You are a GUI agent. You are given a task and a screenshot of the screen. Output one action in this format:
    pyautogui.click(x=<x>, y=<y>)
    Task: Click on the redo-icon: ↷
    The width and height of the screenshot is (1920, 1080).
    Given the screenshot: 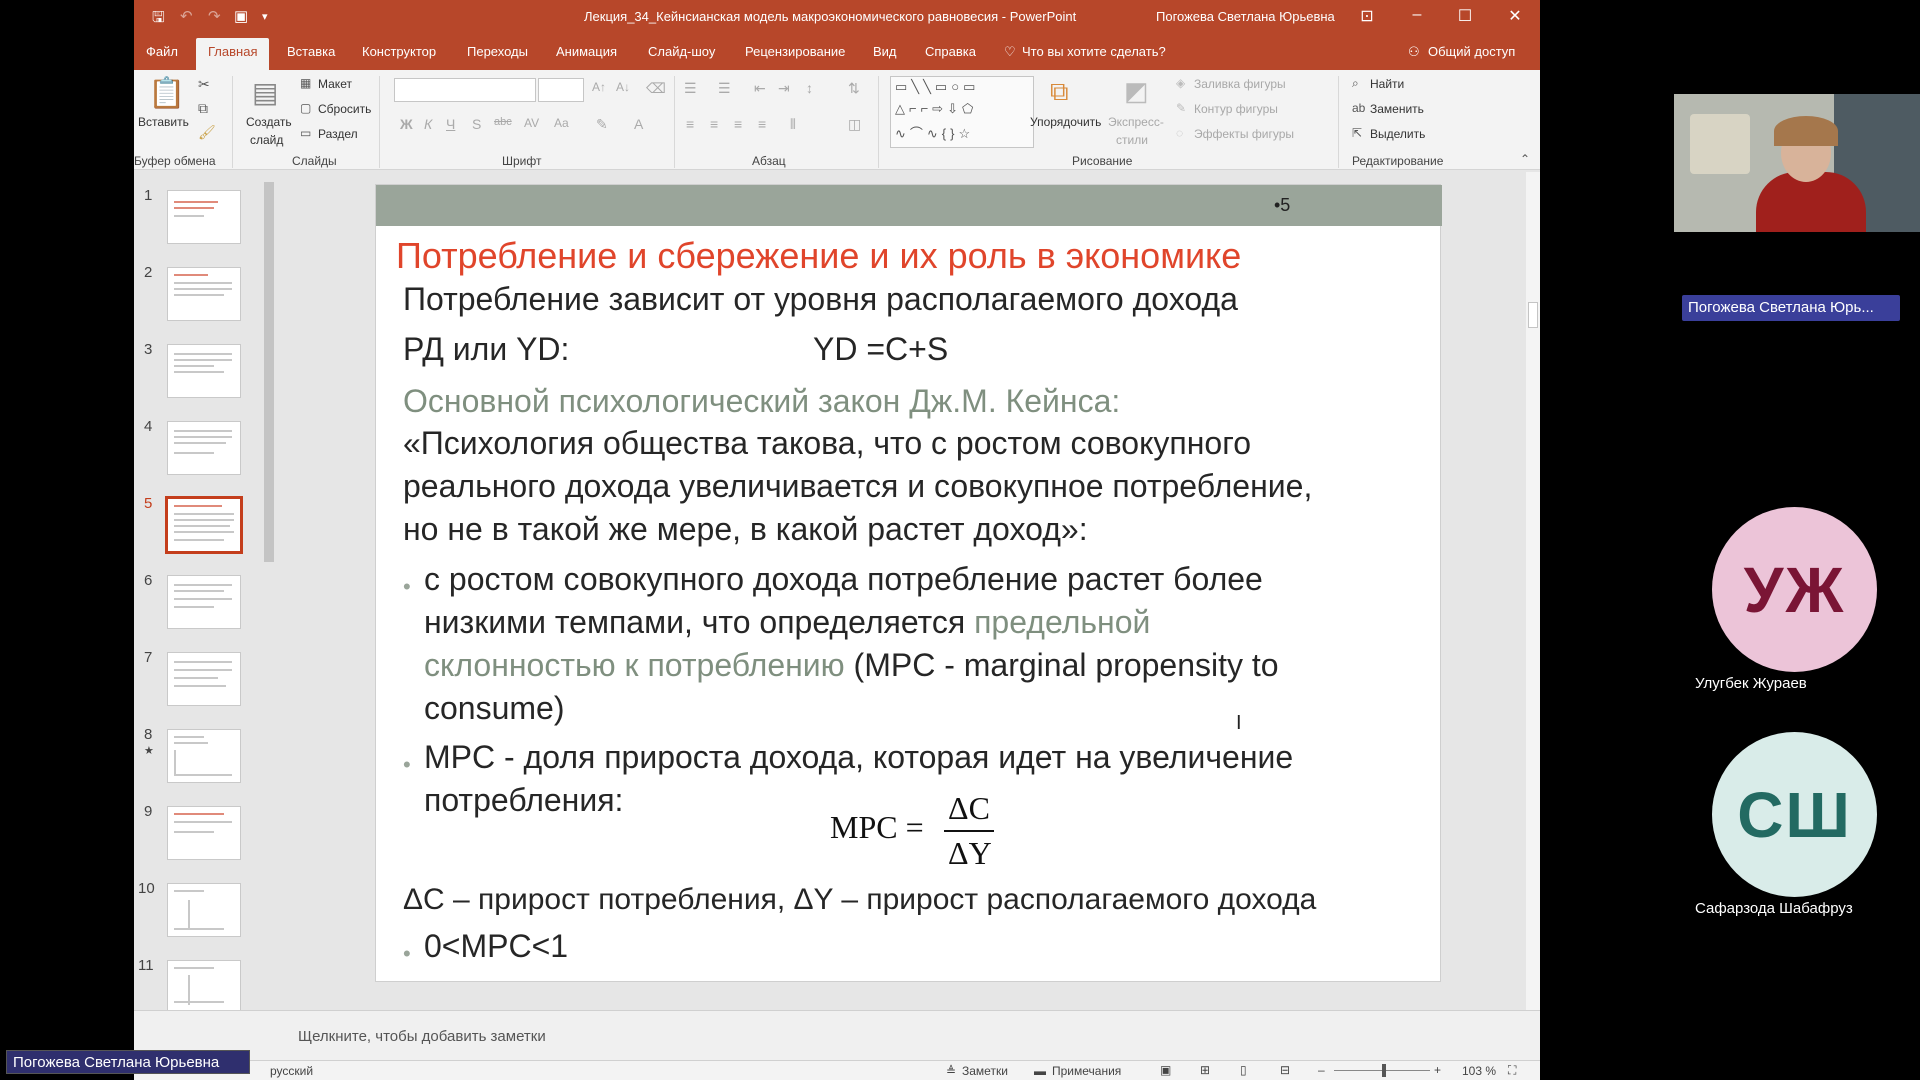 What is the action you would take?
    pyautogui.click(x=214, y=16)
    